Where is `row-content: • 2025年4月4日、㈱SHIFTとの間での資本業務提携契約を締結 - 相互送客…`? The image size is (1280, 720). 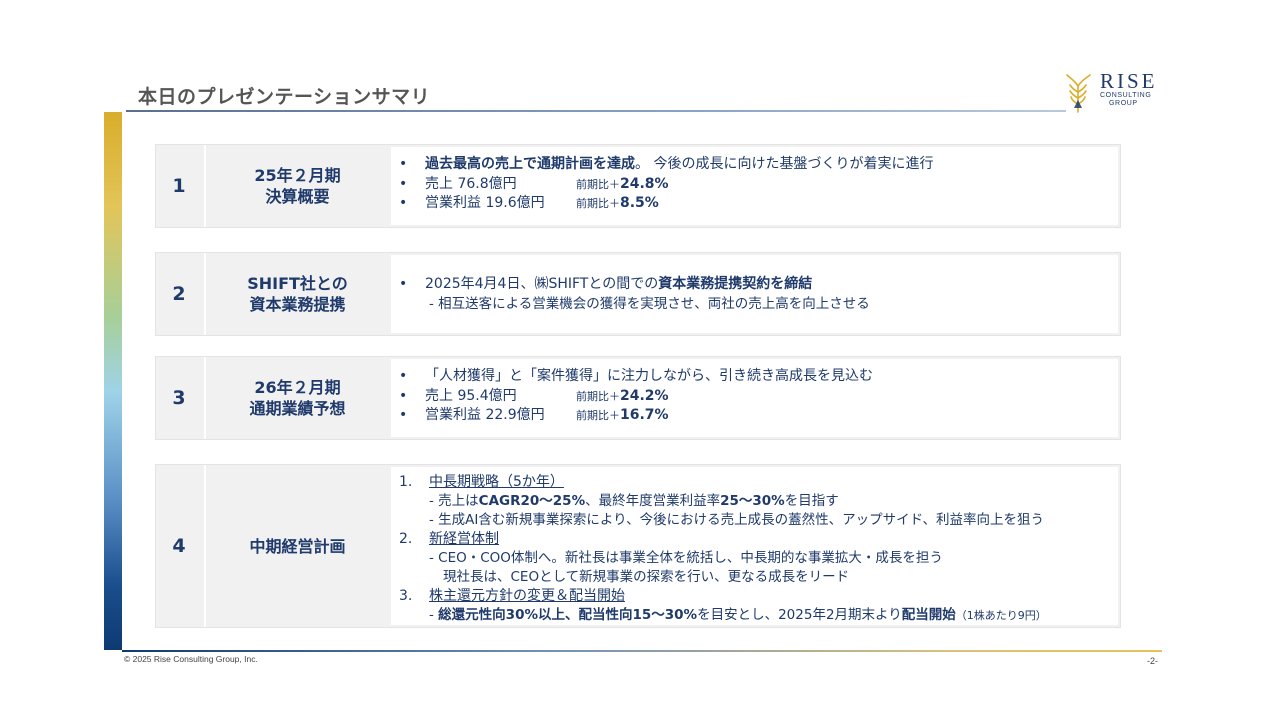 row-content: • 2025年4月4日、㈱SHIFTとの間での資本業務提携契約を締結 - 相互送客… is located at coordinates (754, 294).